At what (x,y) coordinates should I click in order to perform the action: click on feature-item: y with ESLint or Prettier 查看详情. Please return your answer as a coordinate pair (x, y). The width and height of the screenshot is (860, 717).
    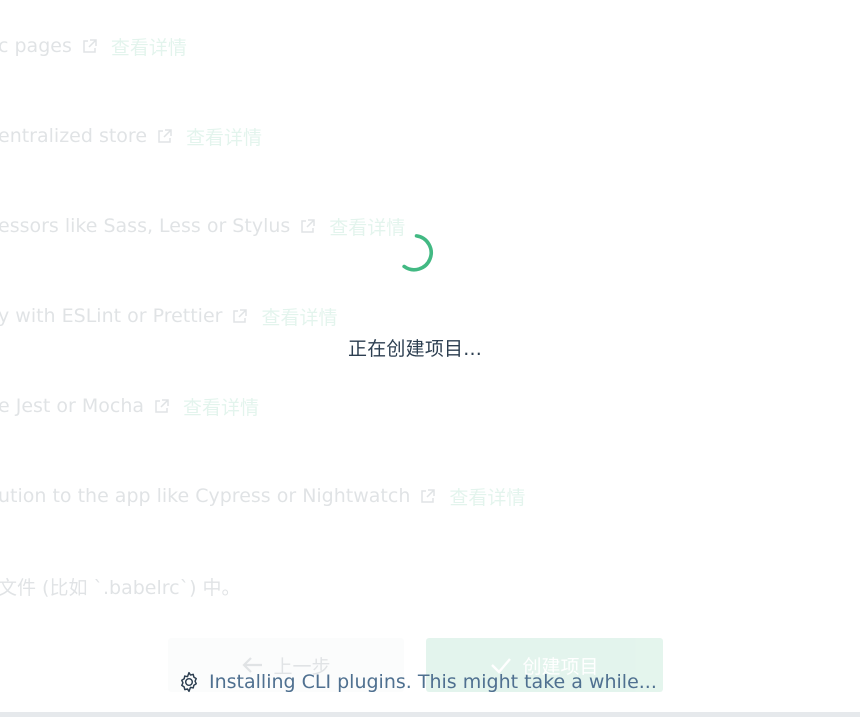
    Looking at the image, I should click on (168, 316).